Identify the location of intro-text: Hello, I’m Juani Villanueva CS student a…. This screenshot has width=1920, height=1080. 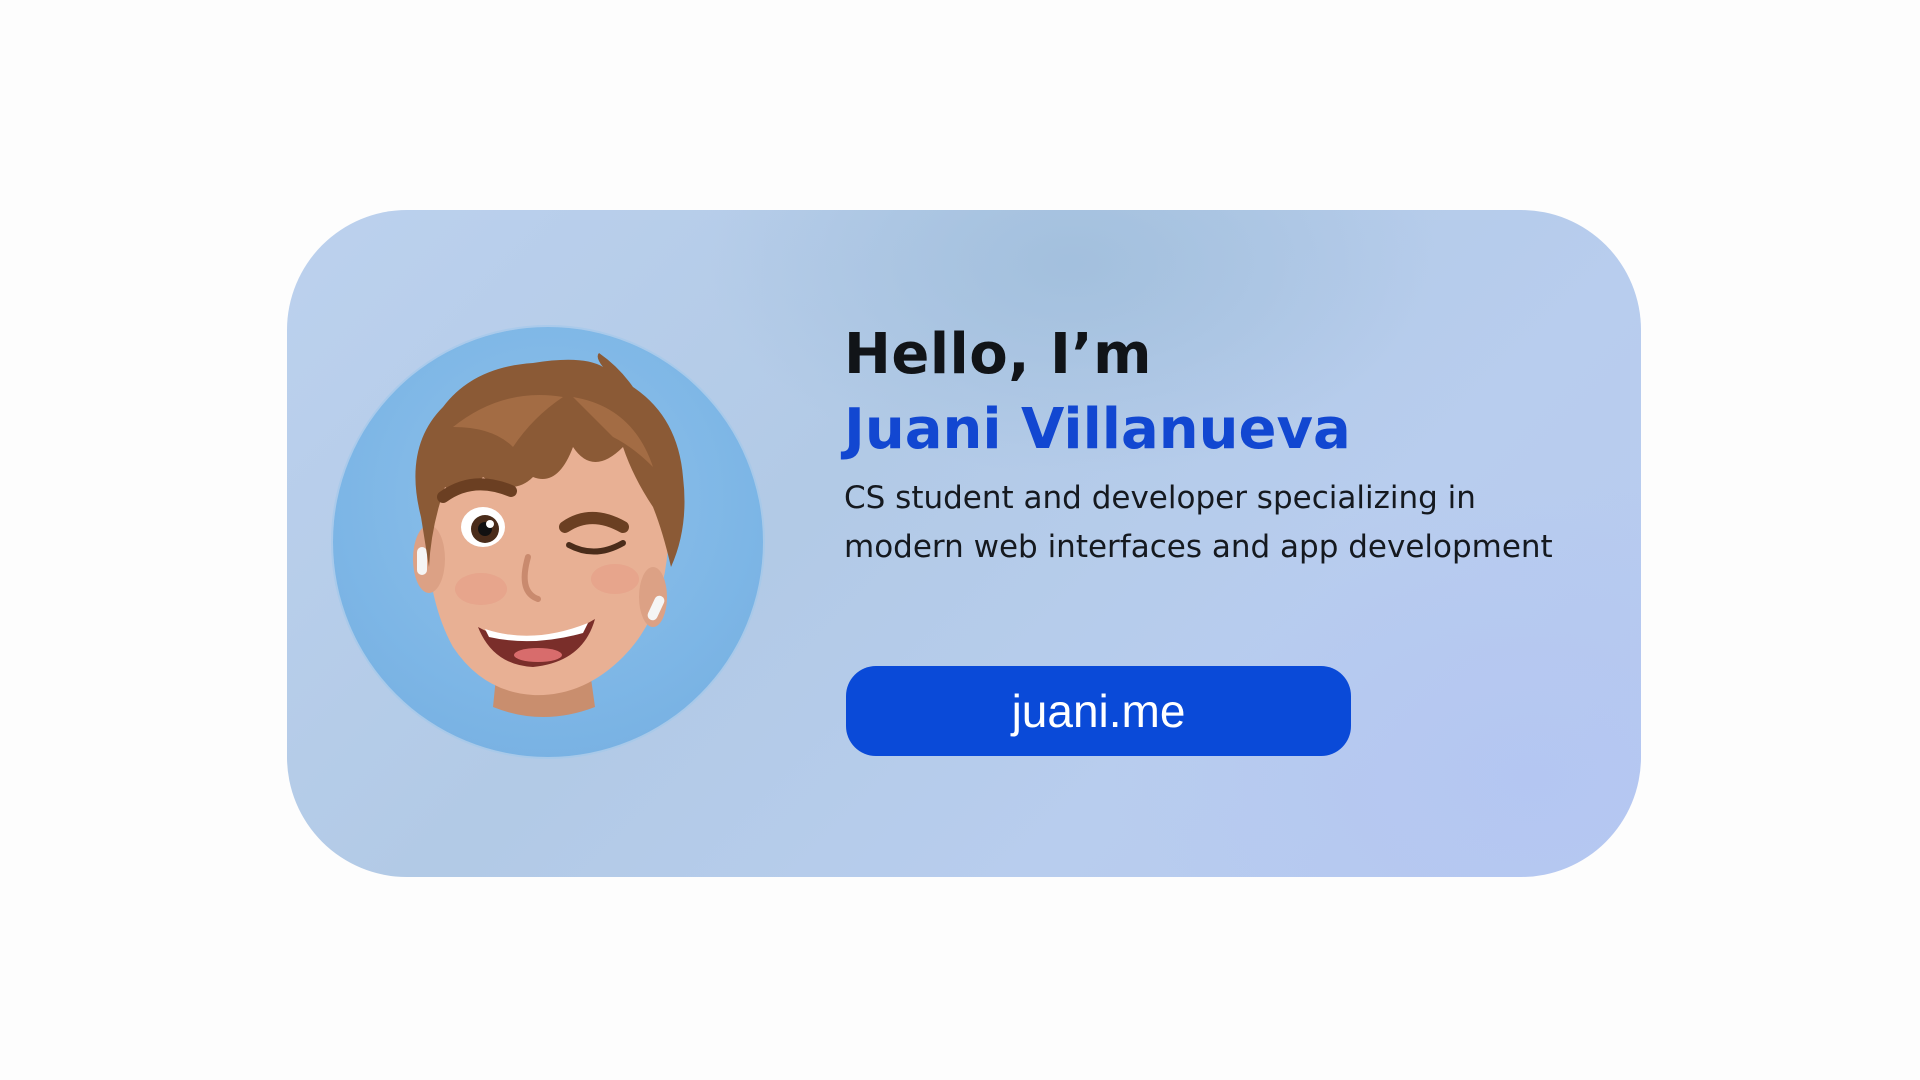
(1224, 446).